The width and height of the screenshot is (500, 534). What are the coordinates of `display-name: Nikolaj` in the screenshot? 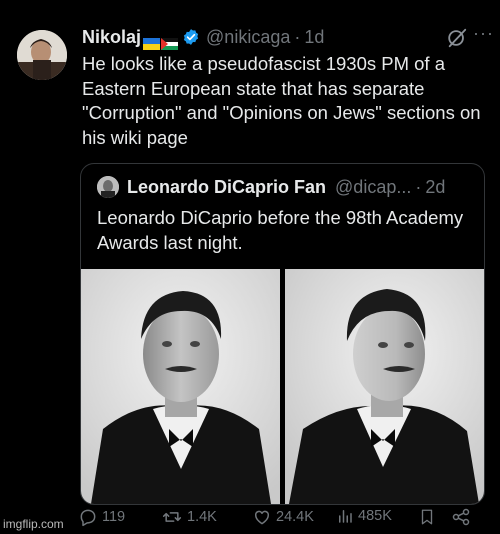 It's located at (111, 37).